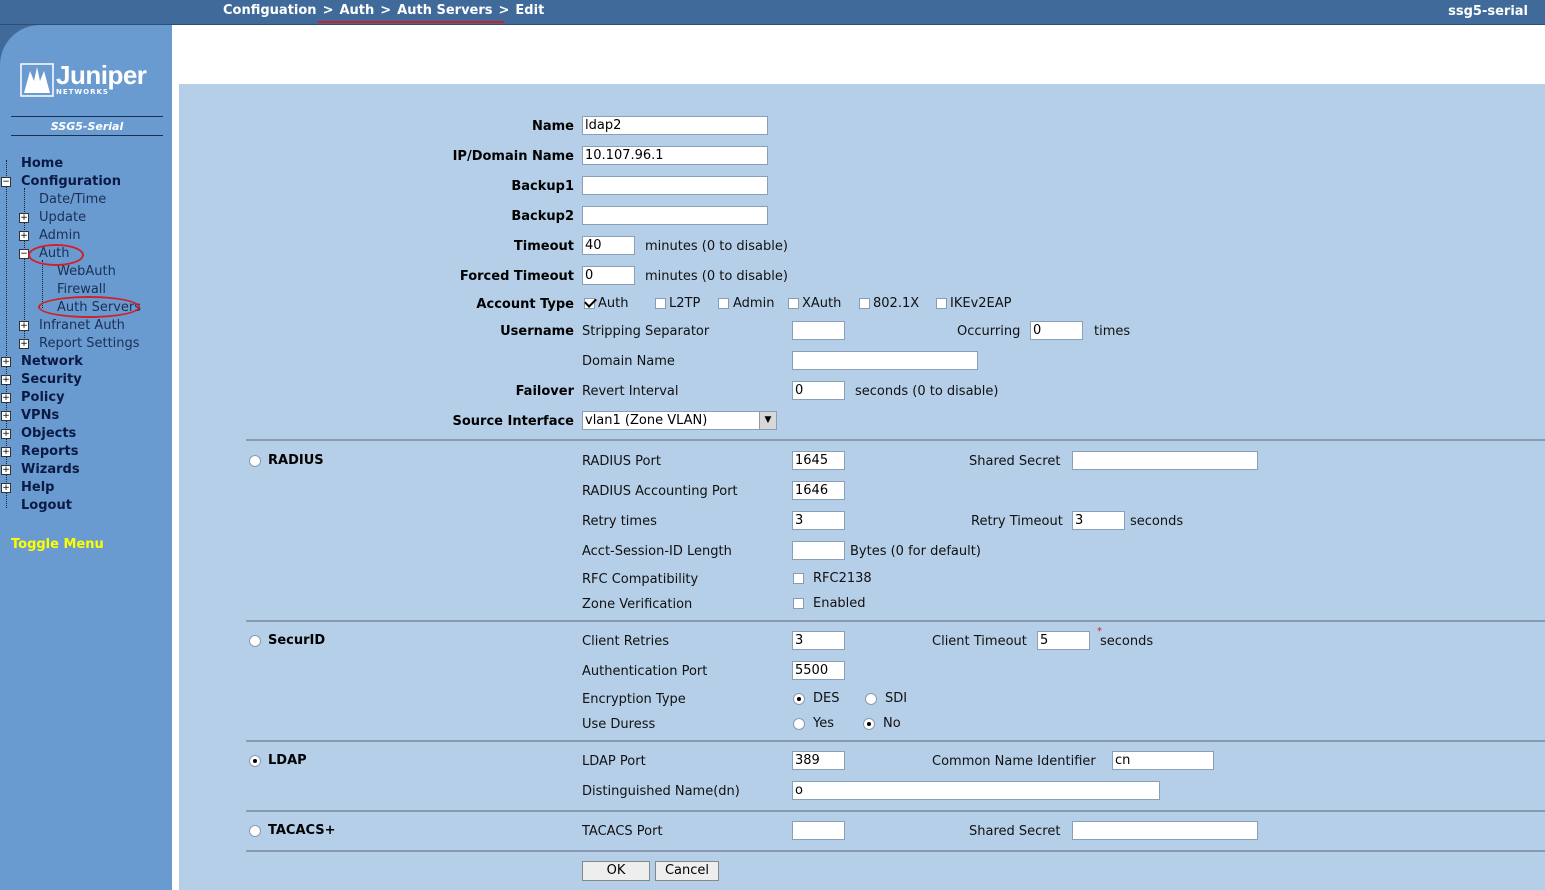 The height and width of the screenshot is (890, 1545). What do you see at coordinates (287, 760) in the screenshot?
I see `ldap-label: LDAP` at bounding box center [287, 760].